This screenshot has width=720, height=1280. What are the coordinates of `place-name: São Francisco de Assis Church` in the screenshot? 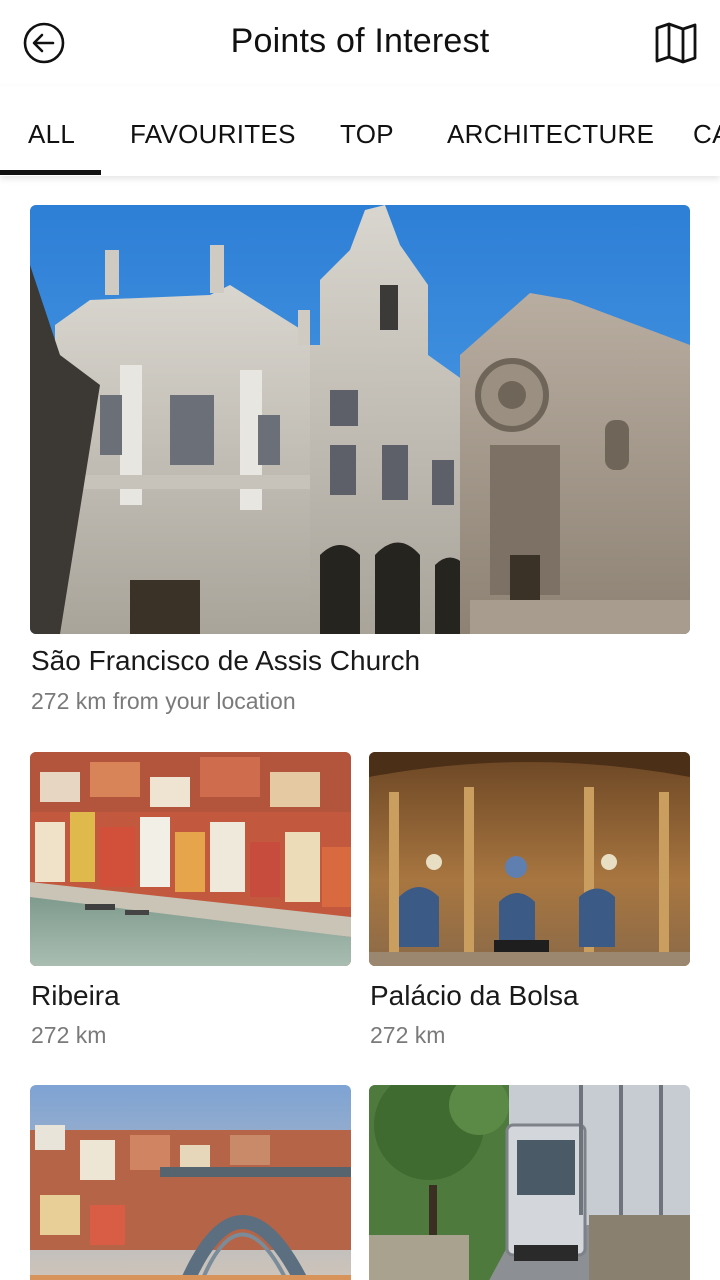 It's located at (226, 660).